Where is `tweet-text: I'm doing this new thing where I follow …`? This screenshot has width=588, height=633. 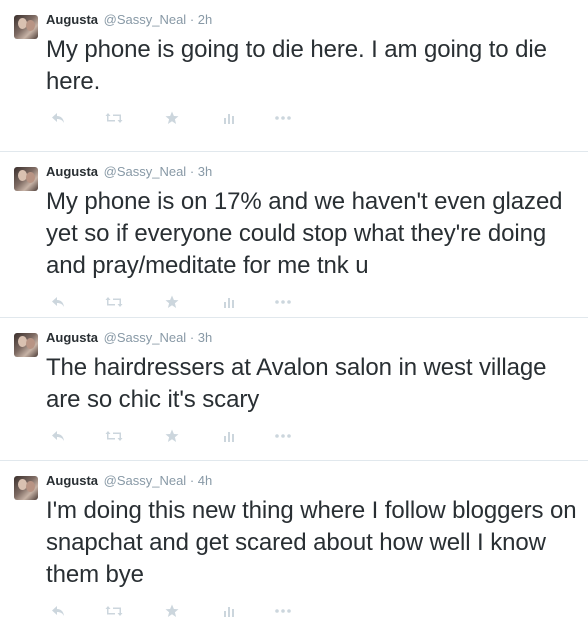 tweet-text: I'm doing this new thing where I follow … is located at coordinates (311, 542).